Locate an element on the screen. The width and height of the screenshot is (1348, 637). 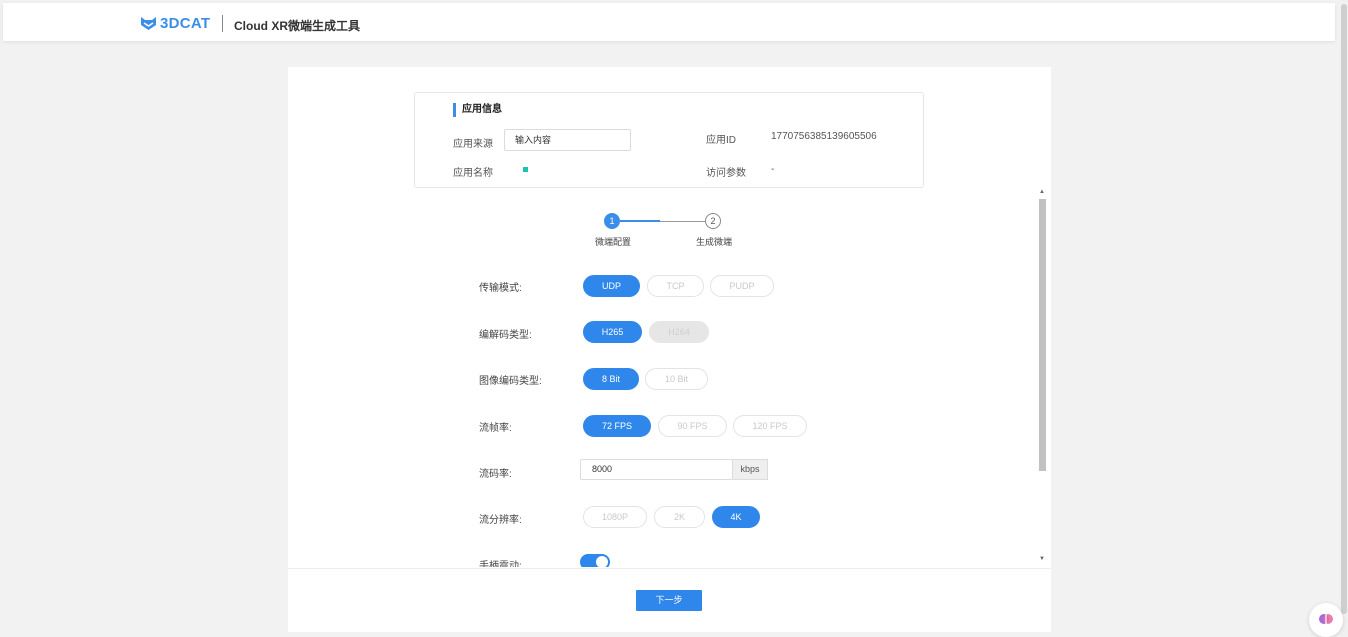
codec-h264-option: H264 is located at coordinates (679, 332).